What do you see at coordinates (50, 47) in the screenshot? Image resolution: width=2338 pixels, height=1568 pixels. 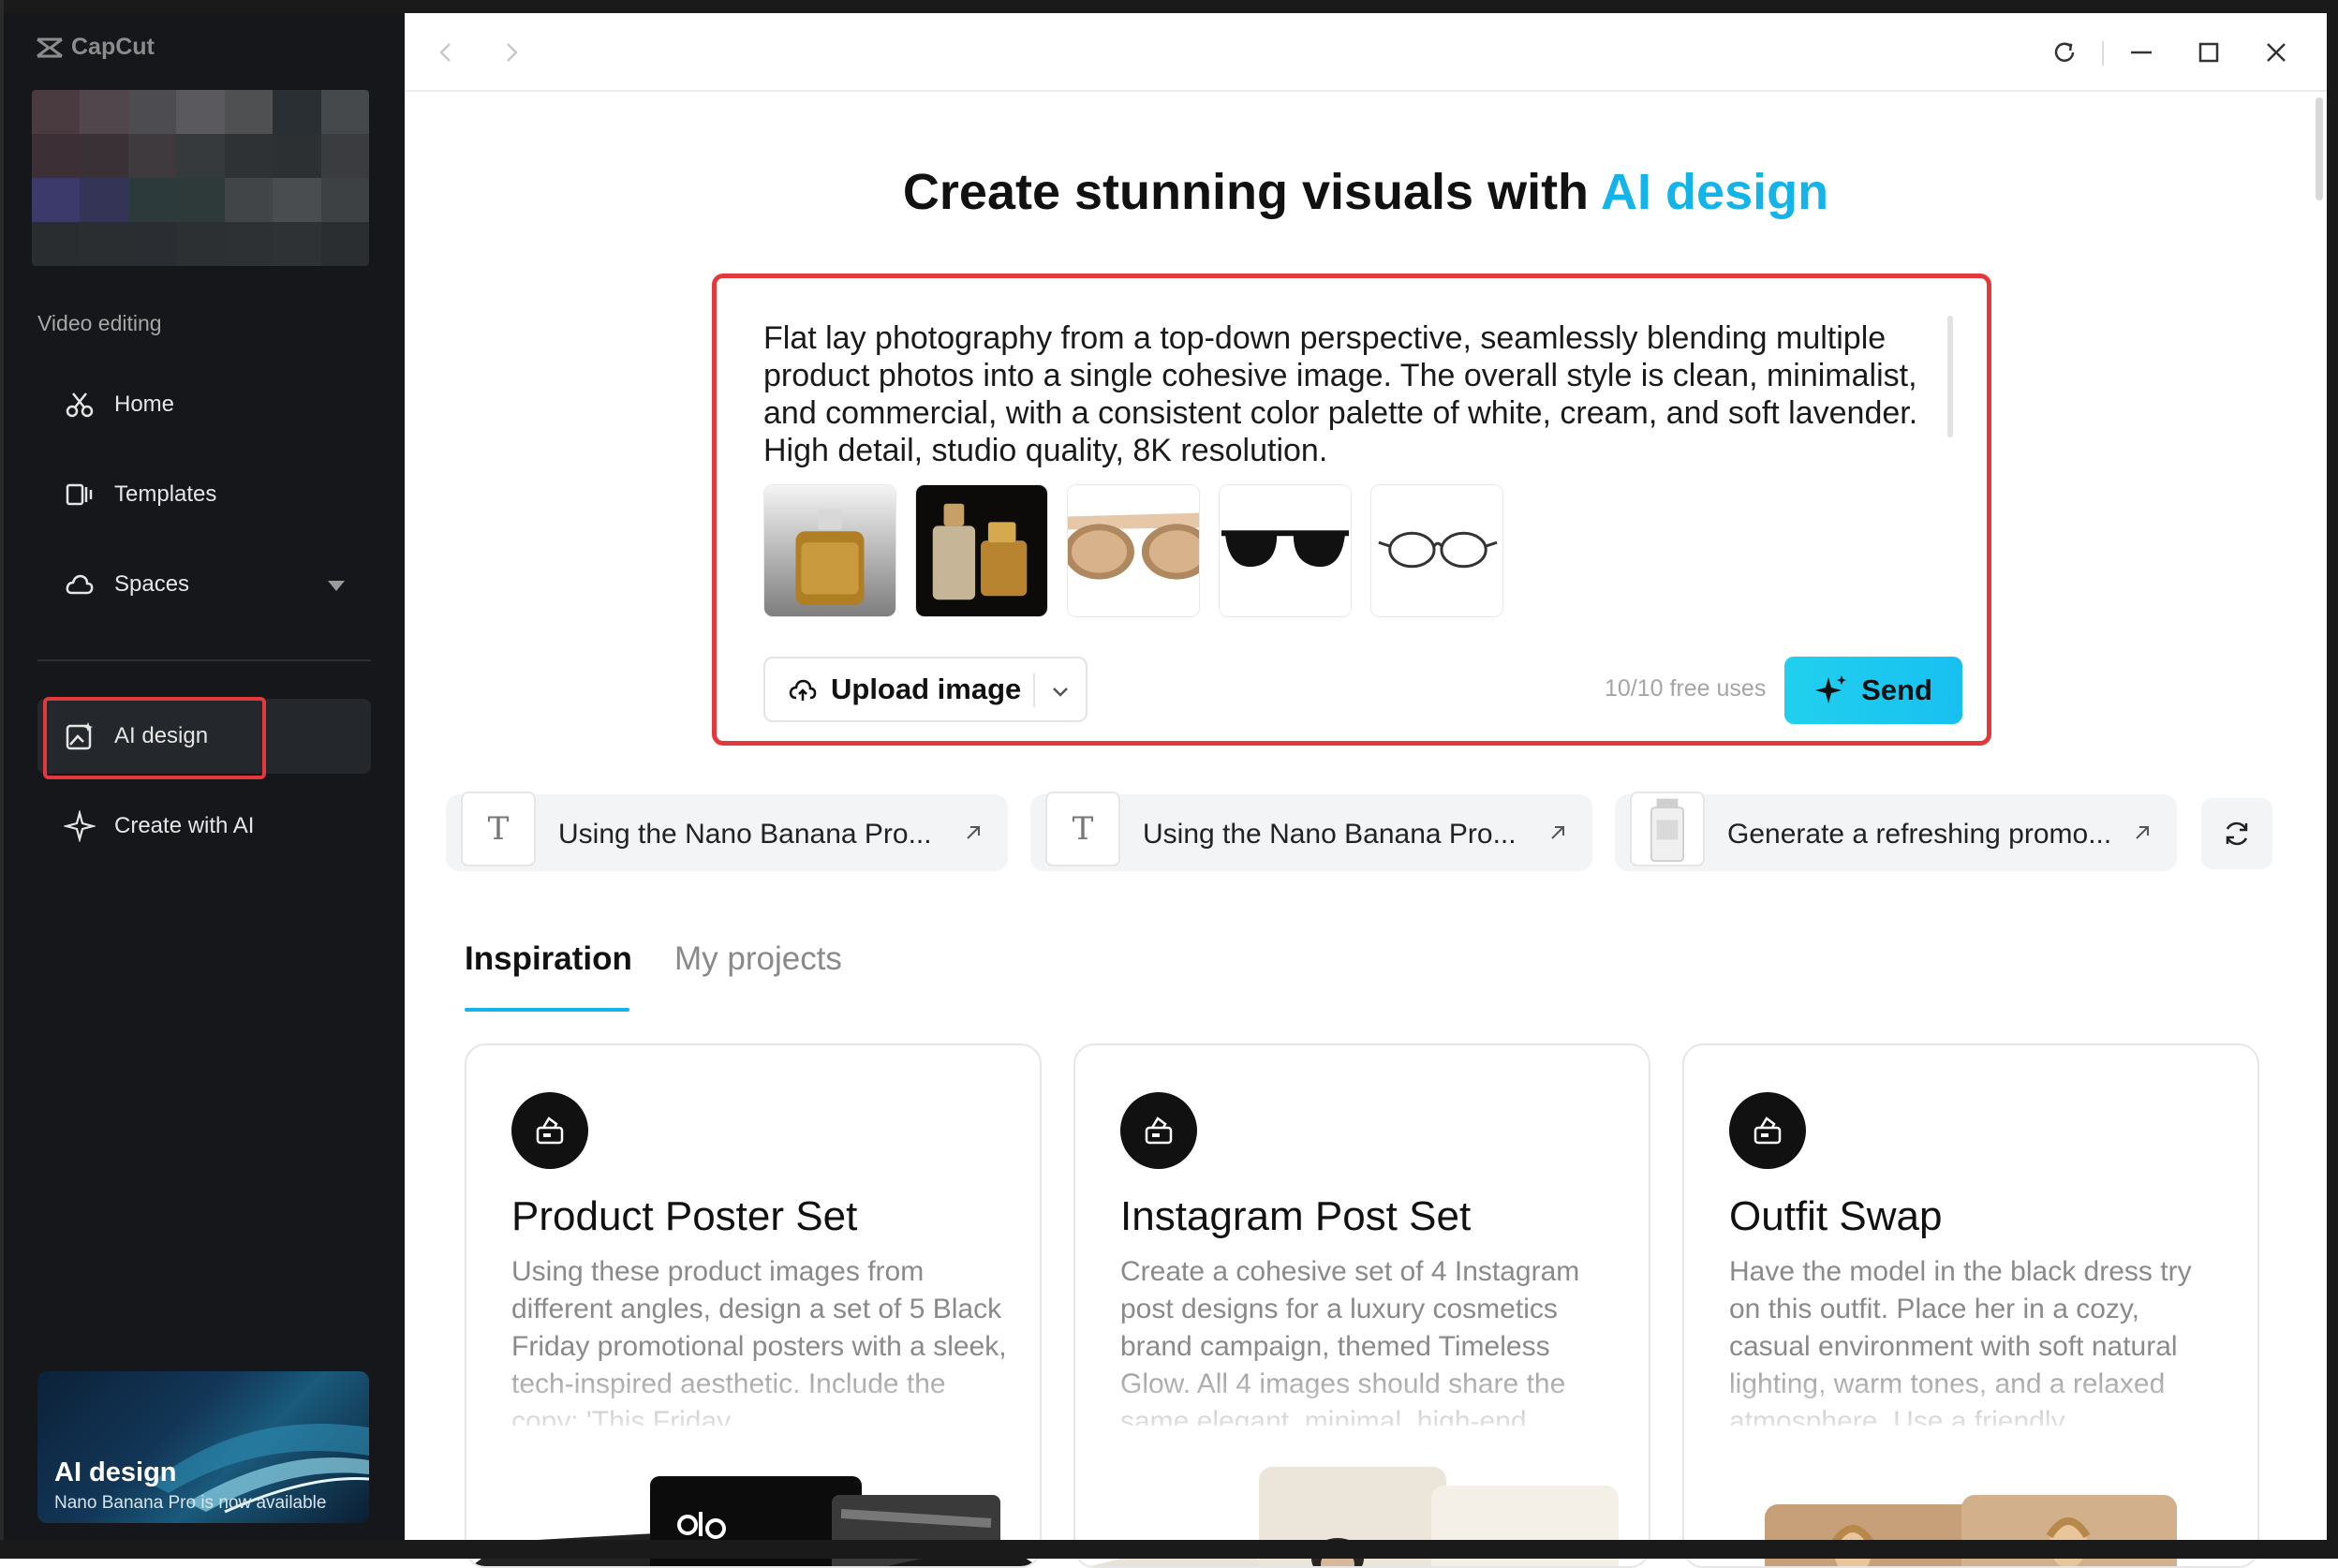 I see `capcut-logo-icon` at bounding box center [50, 47].